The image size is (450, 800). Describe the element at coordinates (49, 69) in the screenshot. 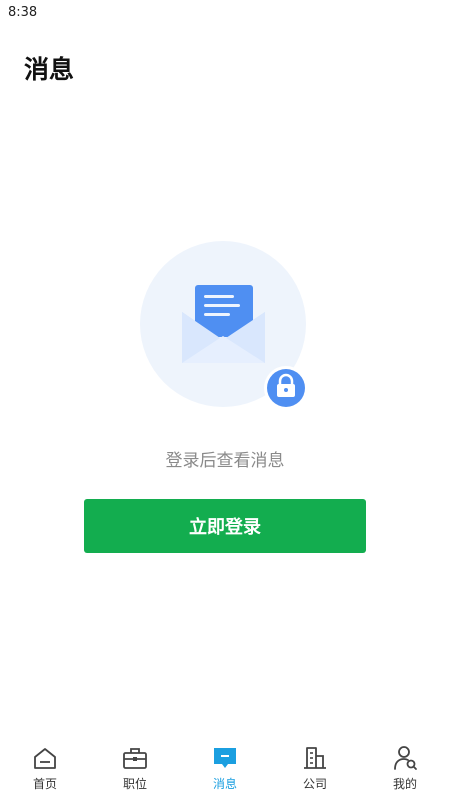

I see `page-title: 消息` at that location.